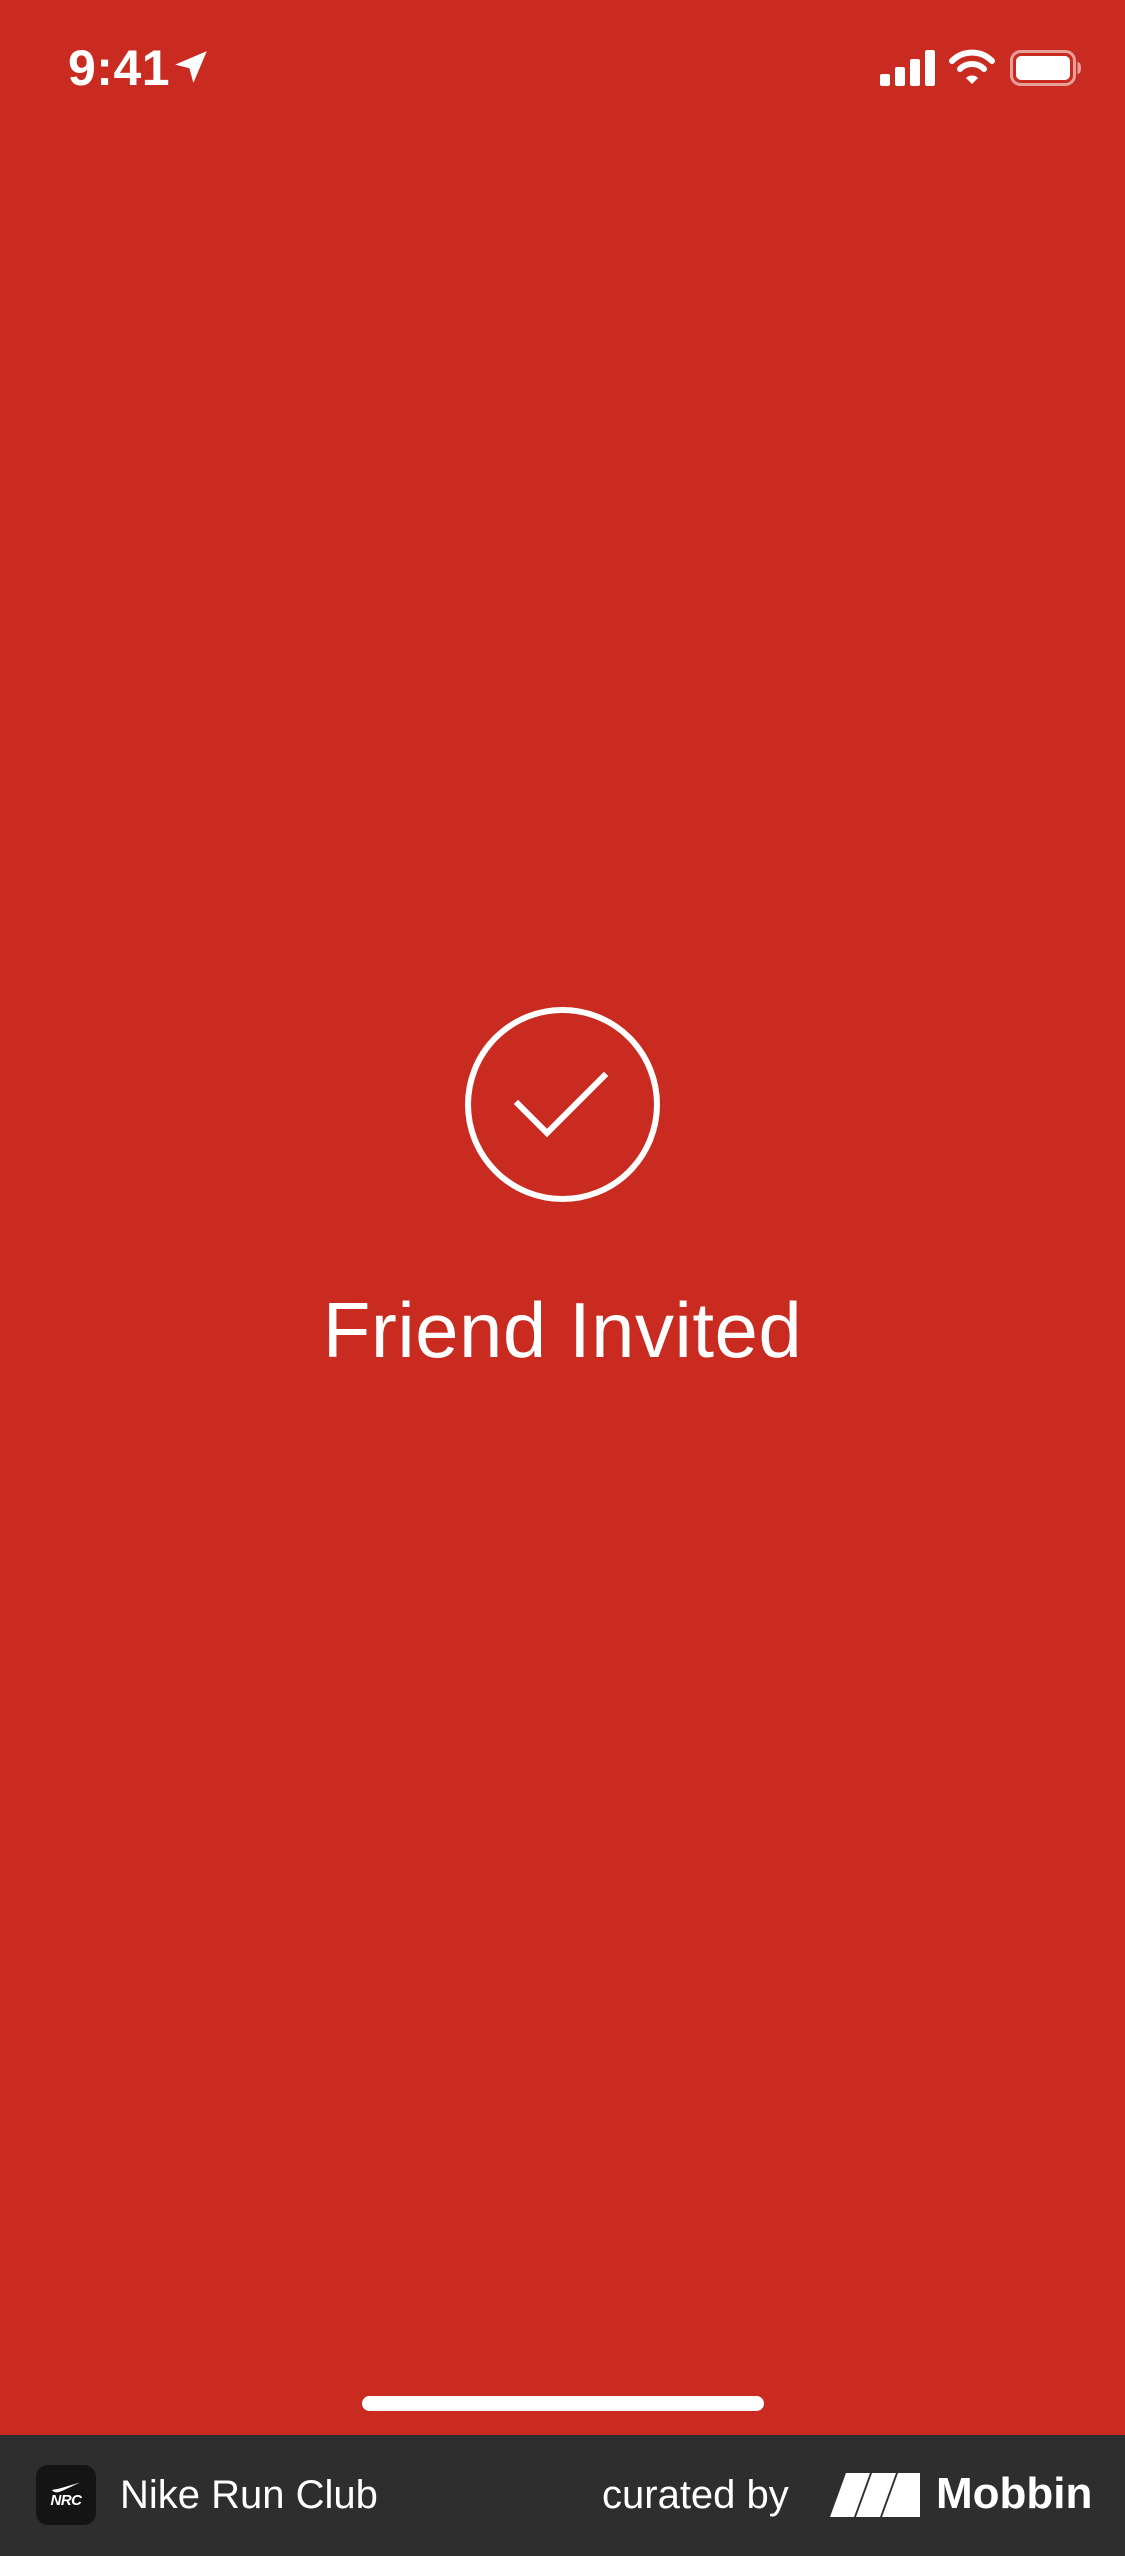 This screenshot has height=2556, width=1125. What do you see at coordinates (1014, 2493) in the screenshot?
I see `mobbin-brand: Mobbin` at bounding box center [1014, 2493].